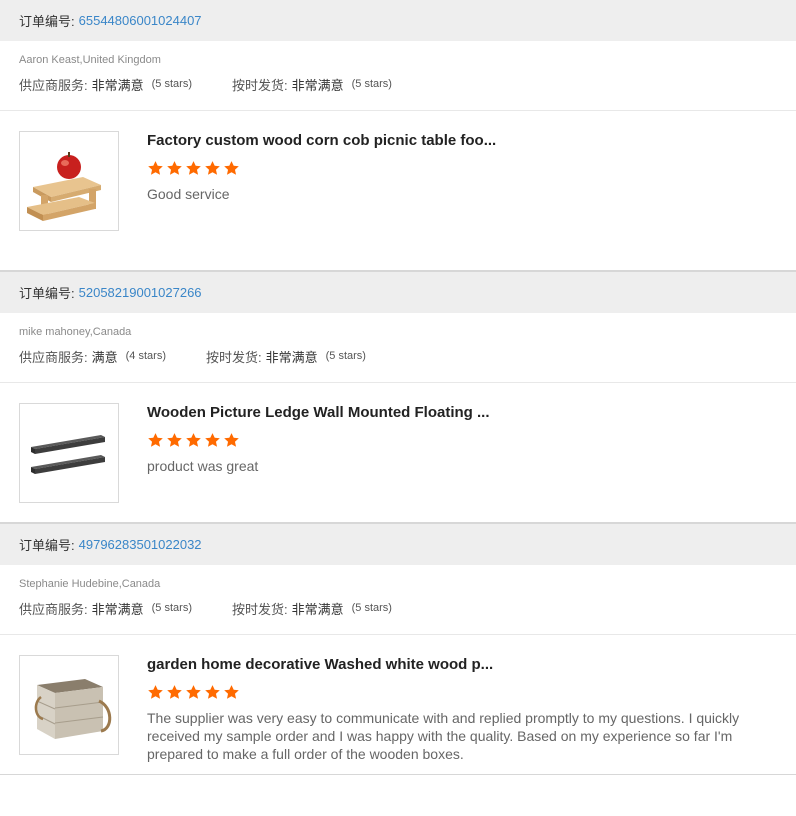 The height and width of the screenshot is (816, 796). I want to click on order-header: 订单编号: 49796283501022032, so click(398, 544).